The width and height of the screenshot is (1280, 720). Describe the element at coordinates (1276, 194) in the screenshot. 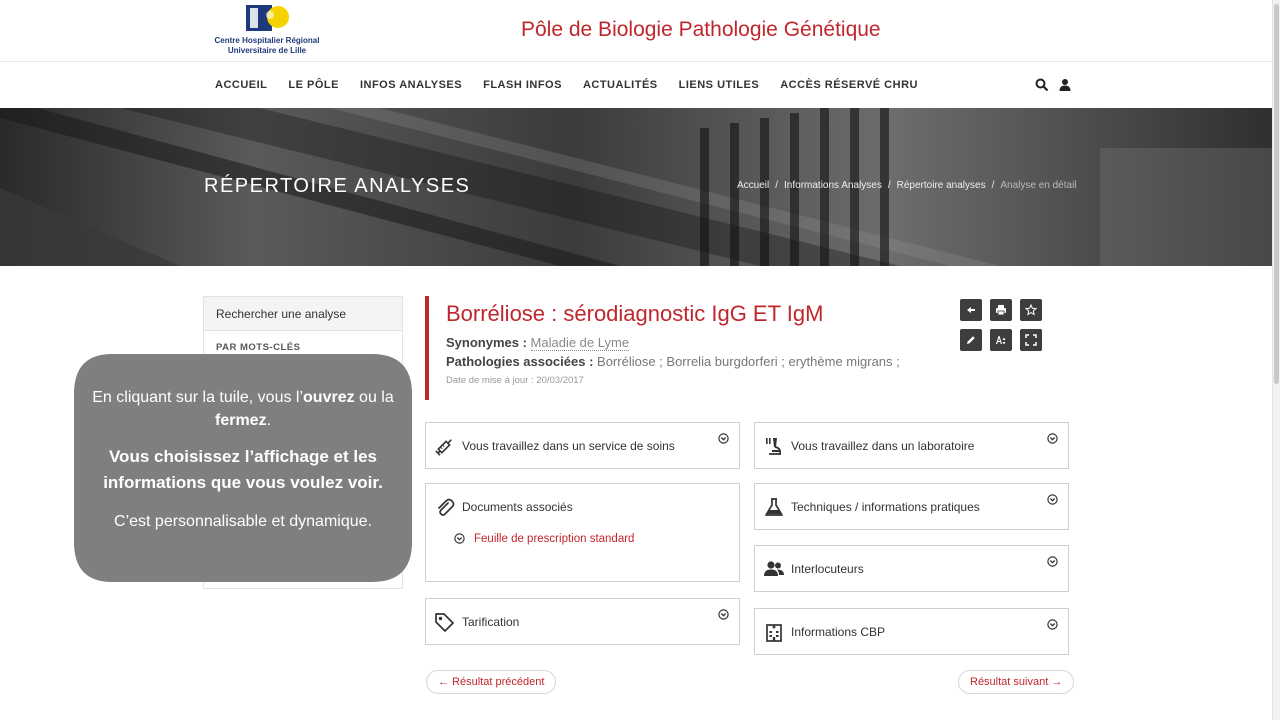

I see `scrollbar-thumb` at that location.